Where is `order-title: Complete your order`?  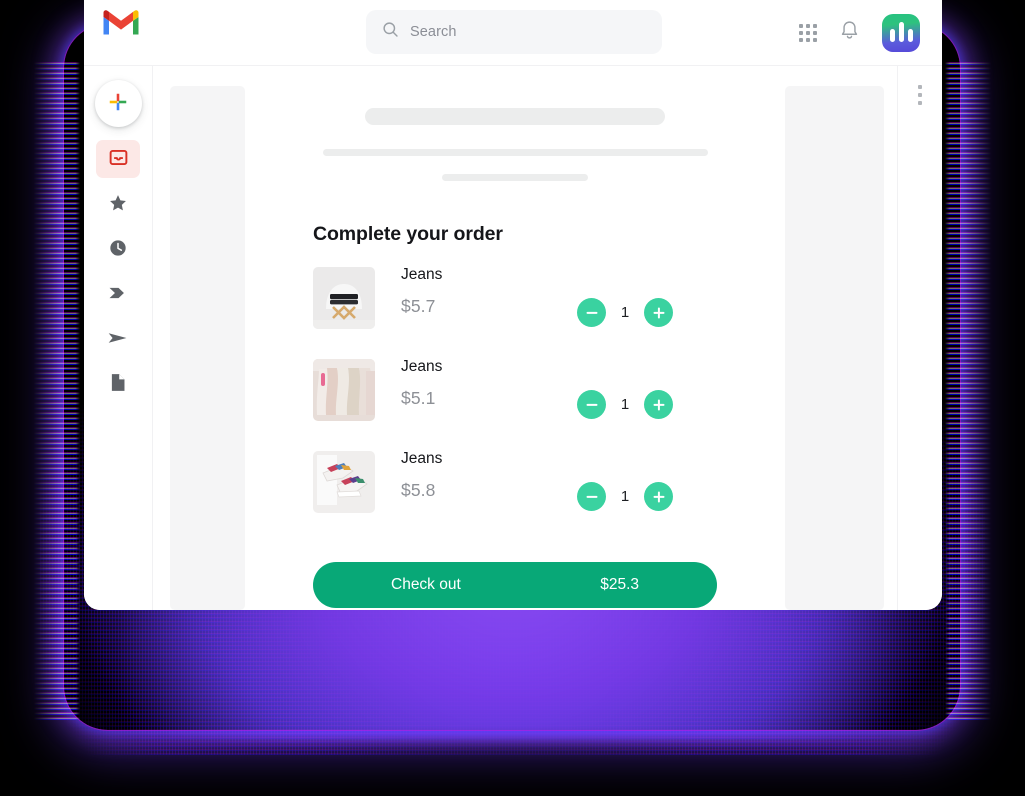
order-title: Complete your order is located at coordinates (408, 234).